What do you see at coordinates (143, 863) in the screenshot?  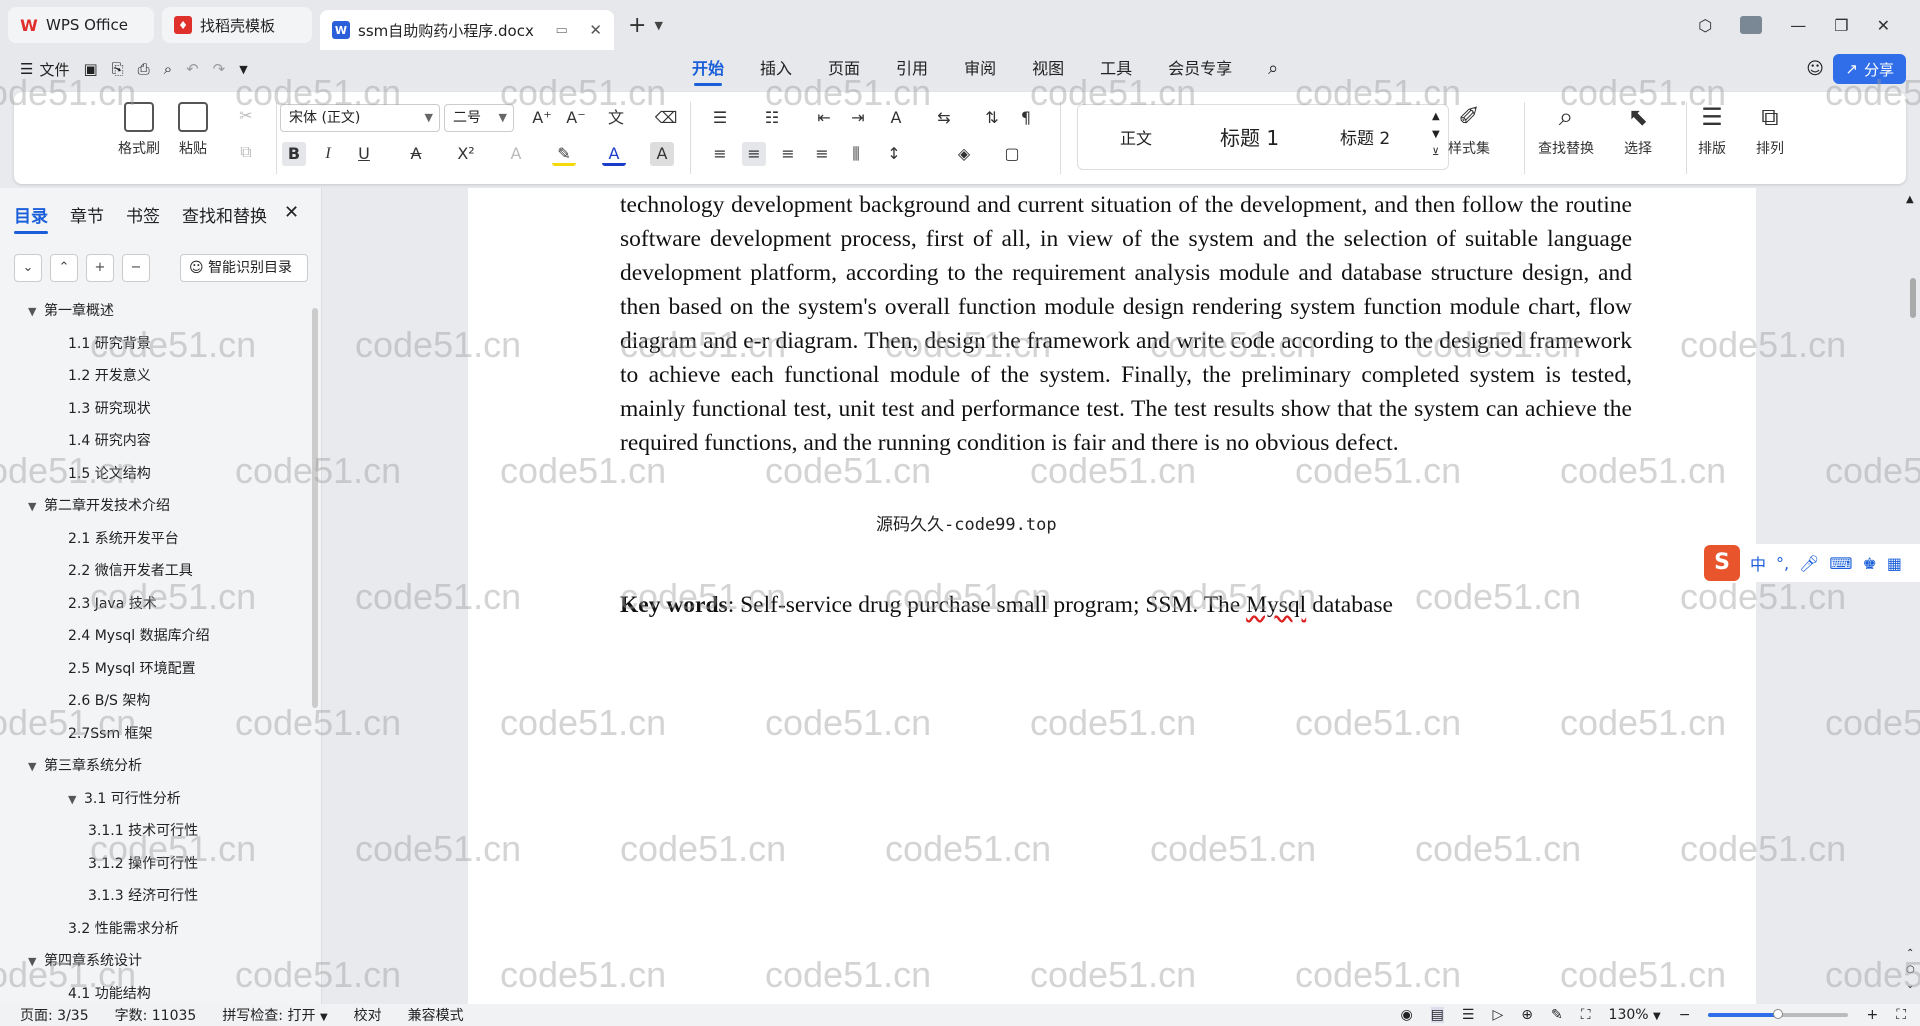 I see `toc-item: 3.1.2 操作可行性` at bounding box center [143, 863].